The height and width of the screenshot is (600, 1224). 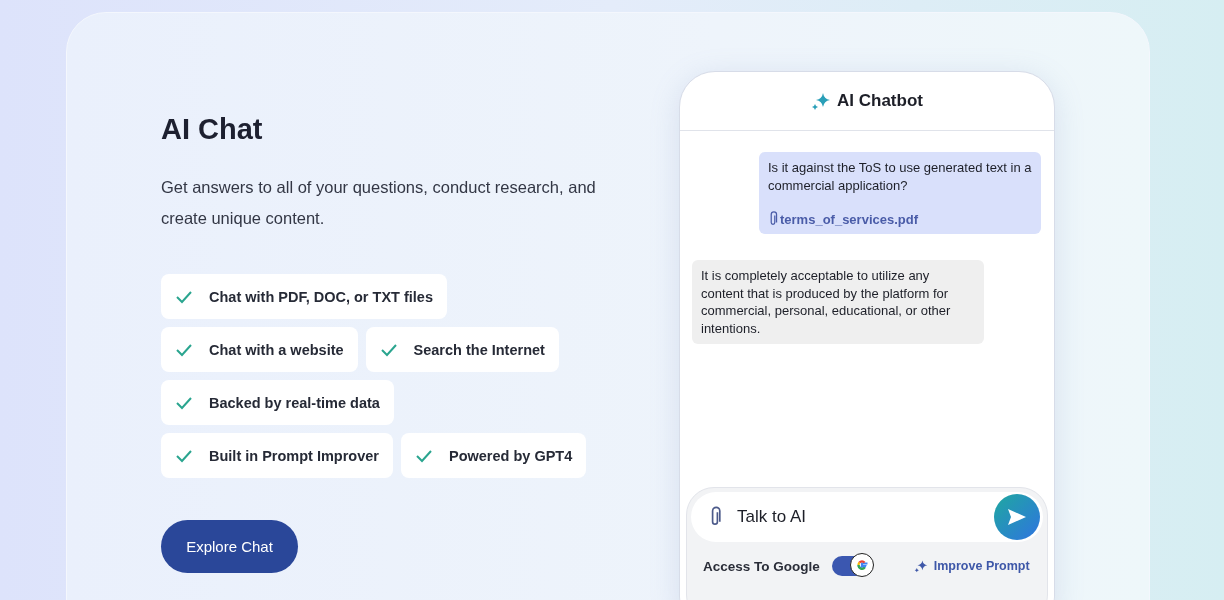 What do you see at coordinates (880, 101) in the screenshot?
I see `chatbot-title: AI Chatbot` at bounding box center [880, 101].